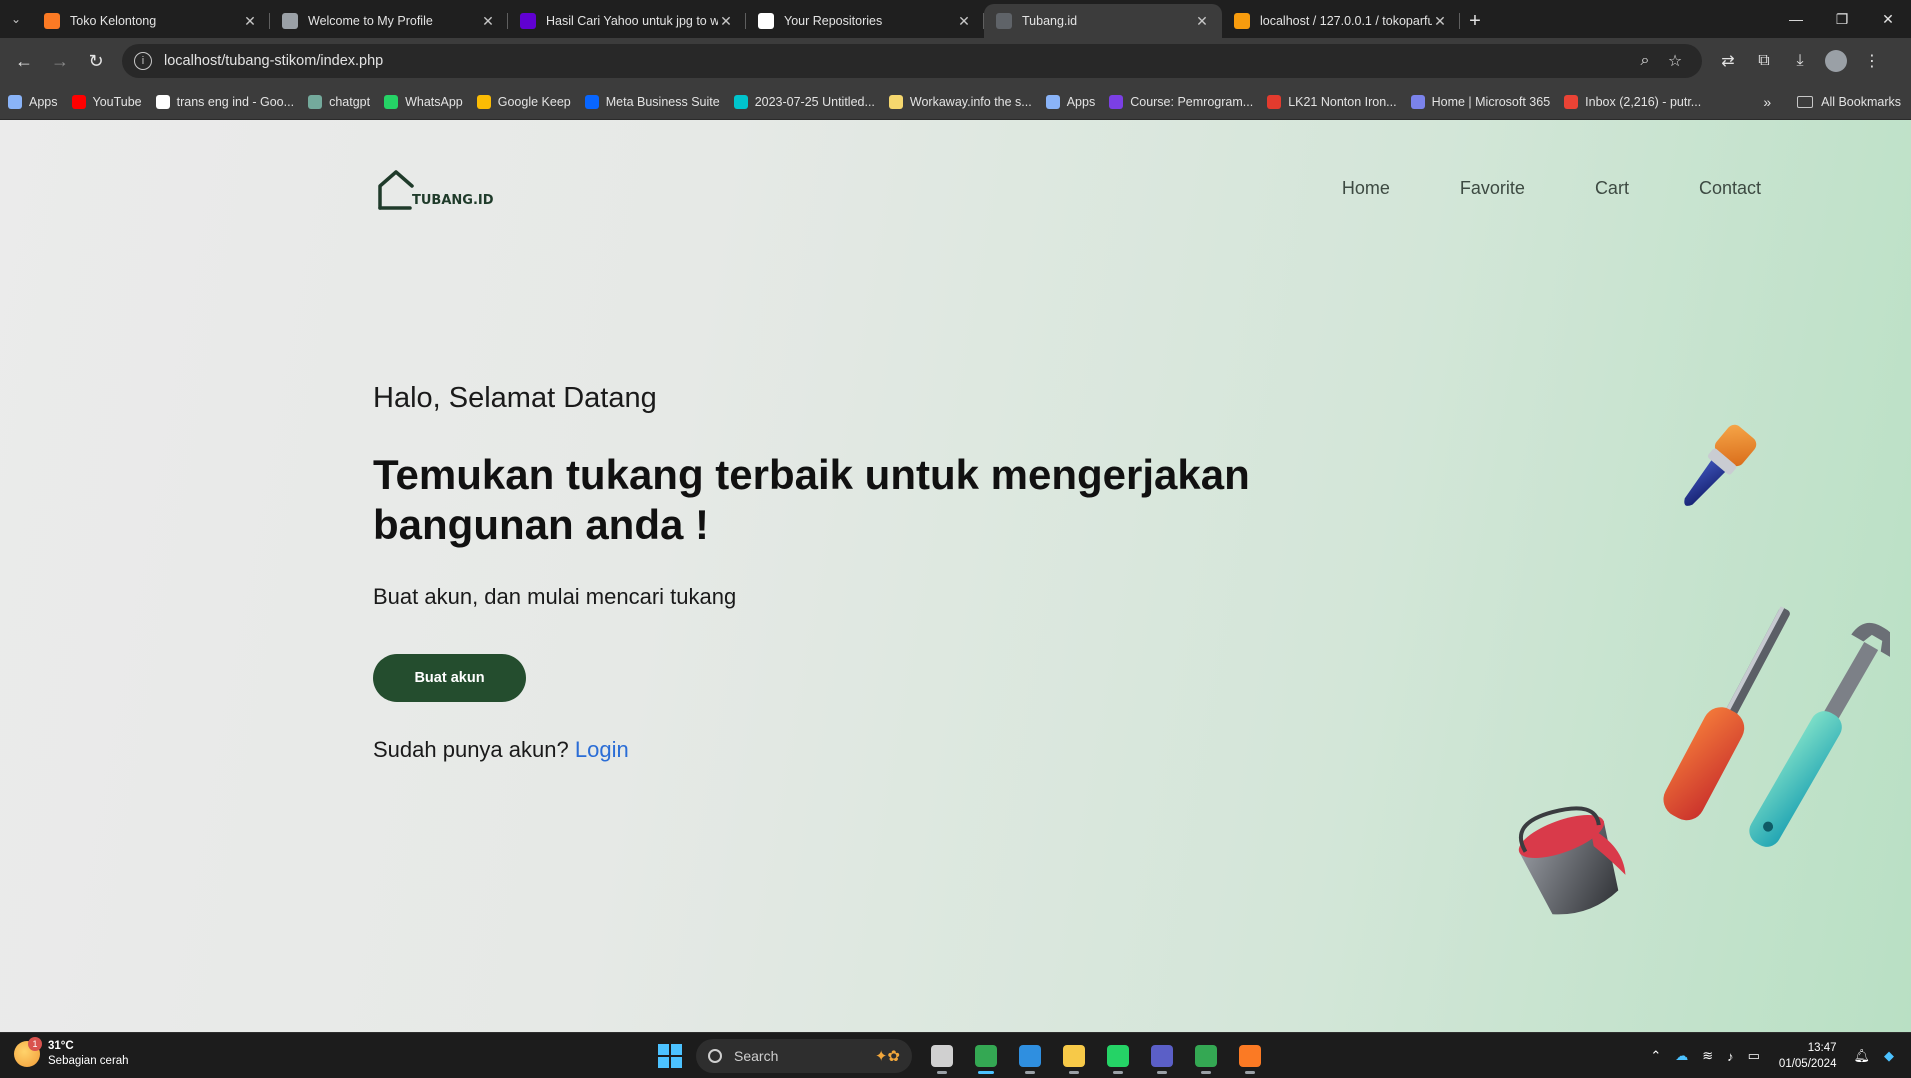  What do you see at coordinates (528, 21) in the screenshot?
I see `yahoo-icon` at bounding box center [528, 21].